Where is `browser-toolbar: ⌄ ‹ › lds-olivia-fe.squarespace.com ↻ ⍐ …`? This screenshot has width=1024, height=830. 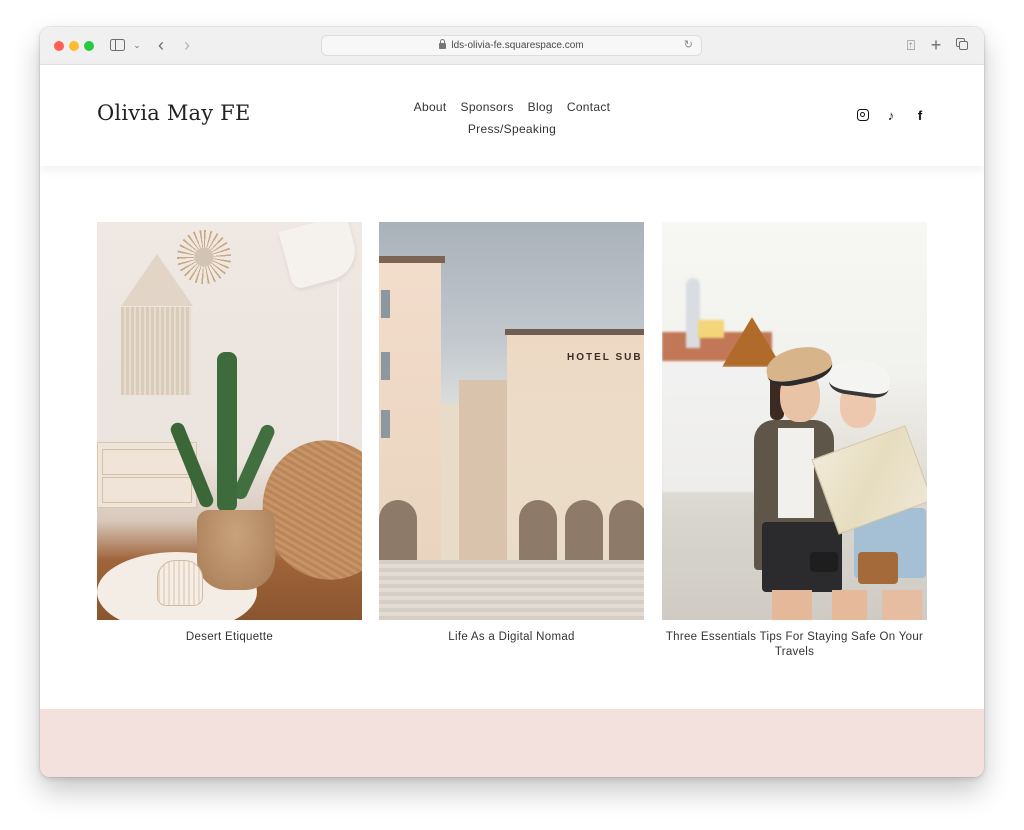
browser-toolbar: ⌄ ‹ › lds-olivia-fe.squarespace.com ↻ ⍐ … is located at coordinates (512, 46).